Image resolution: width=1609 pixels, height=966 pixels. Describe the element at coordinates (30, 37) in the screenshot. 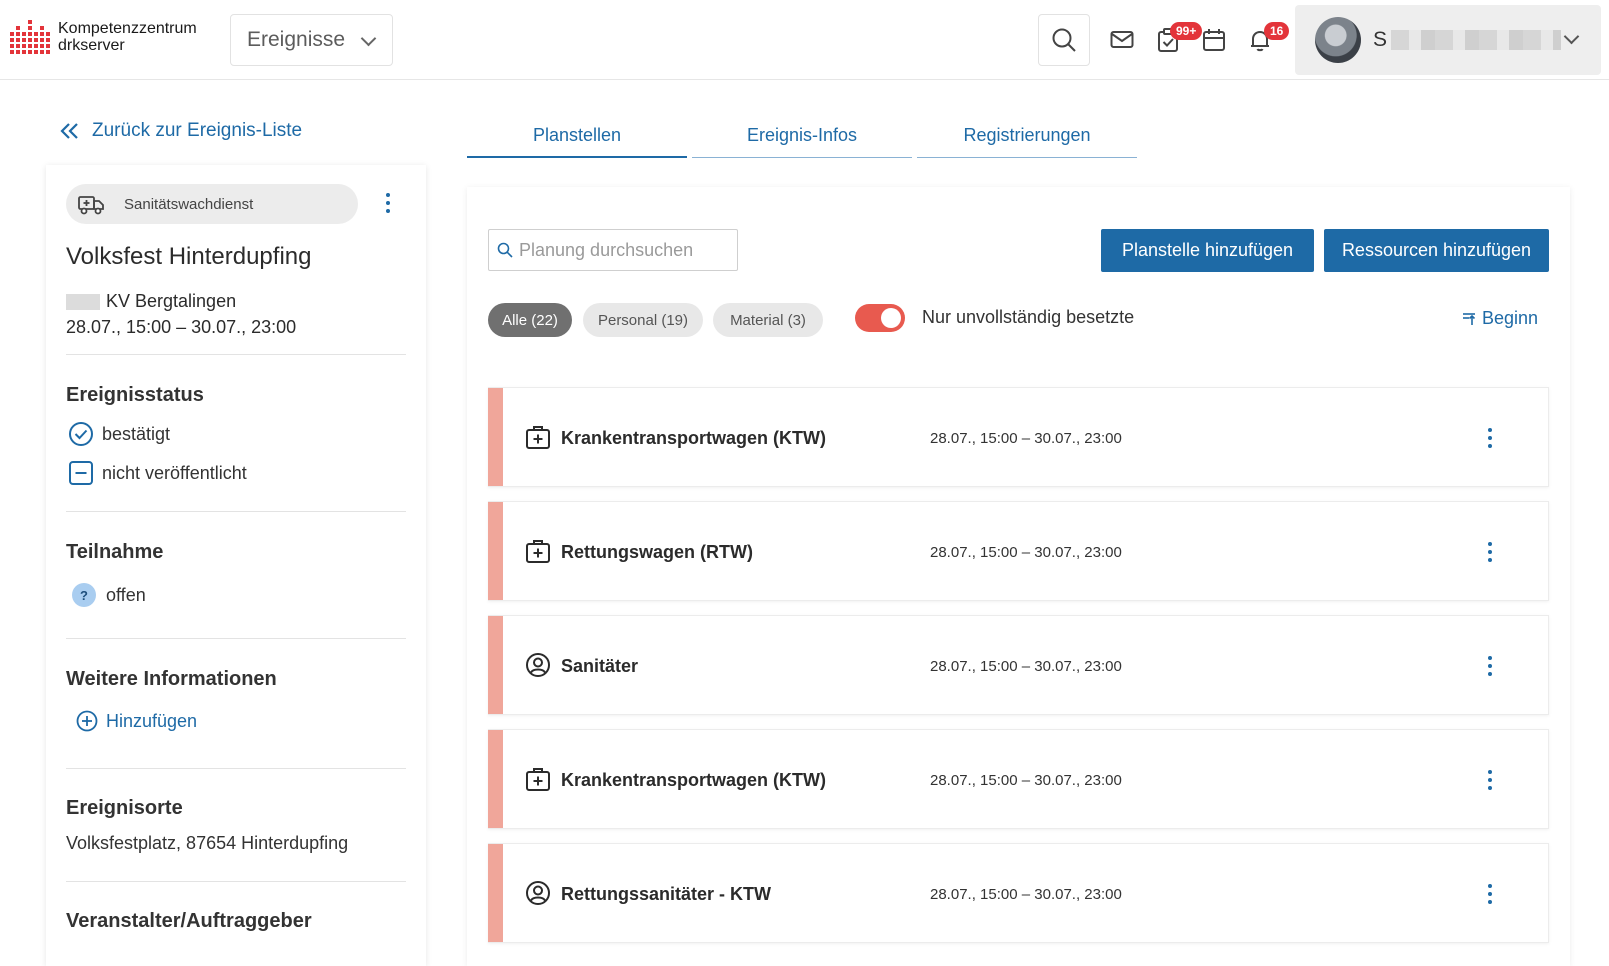

I see `logo-mark-icon` at that location.